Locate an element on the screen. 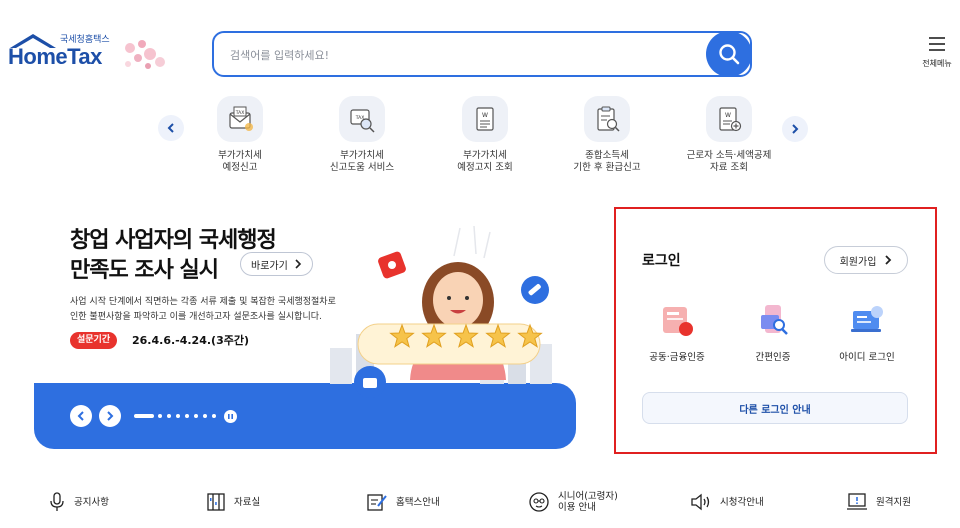  pause-icon is located at coordinates (230, 416).